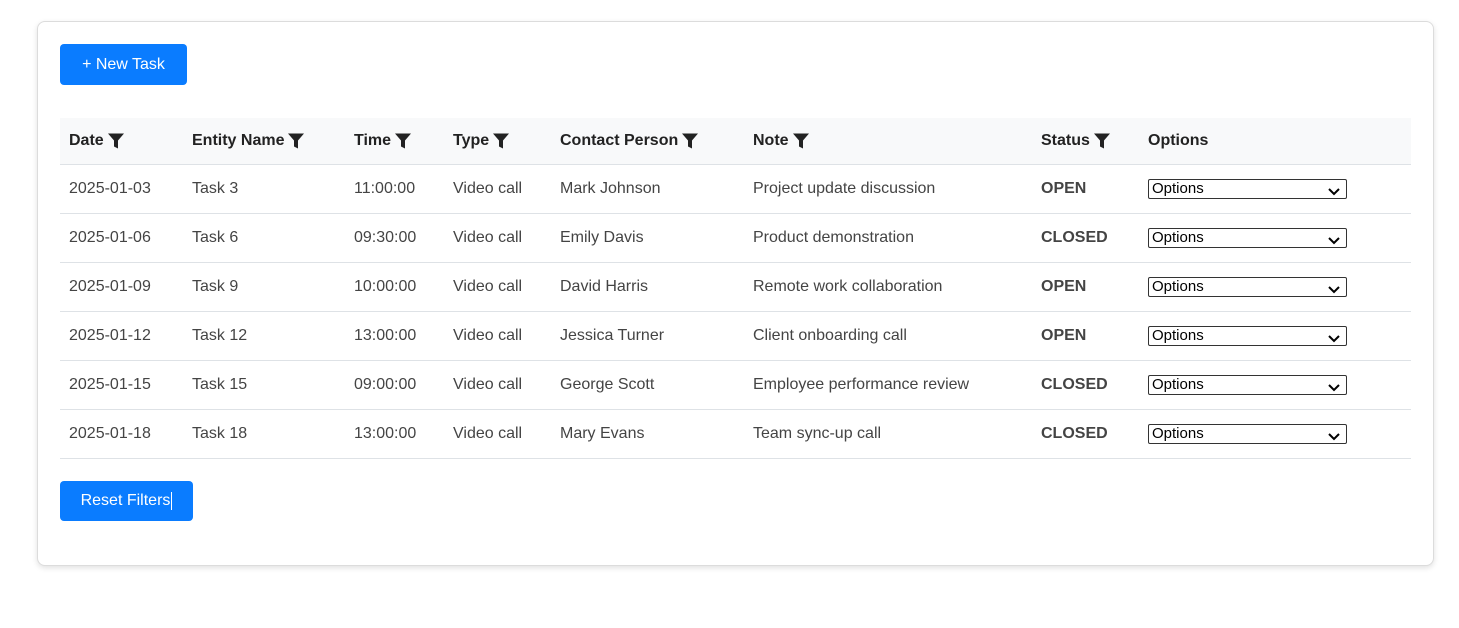  Describe the element at coordinates (121, 336) in the screenshot. I see `cell-date: 2025-01-12` at that location.